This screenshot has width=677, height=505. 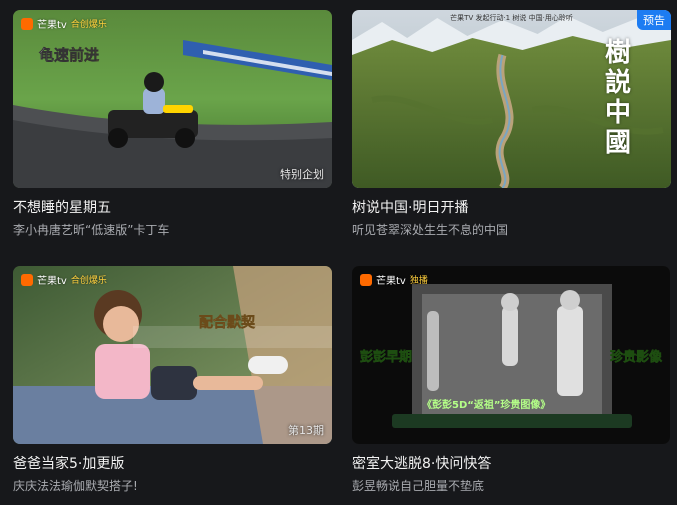 What do you see at coordinates (172, 464) in the screenshot?
I see `video-title: 爸爸当家5·加更版` at bounding box center [172, 464].